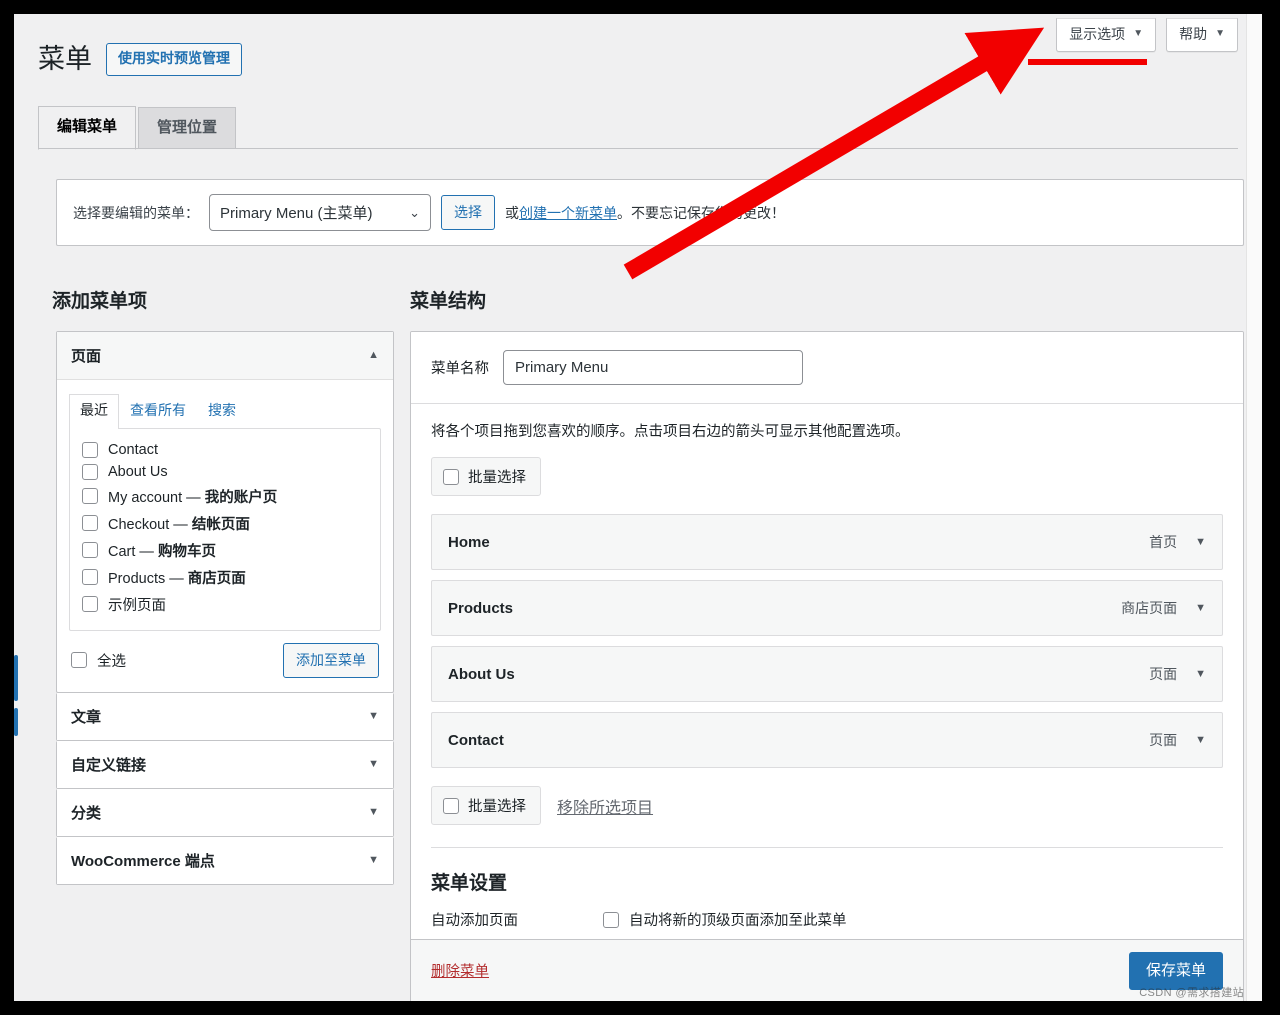 This screenshot has width=1280, height=1015. Describe the element at coordinates (670, 432) in the screenshot. I see `drag-hint-text: 将各个项目拖到您喜欢的顺序。点击项目右边的箭头可显示其他配置选项。` at that location.